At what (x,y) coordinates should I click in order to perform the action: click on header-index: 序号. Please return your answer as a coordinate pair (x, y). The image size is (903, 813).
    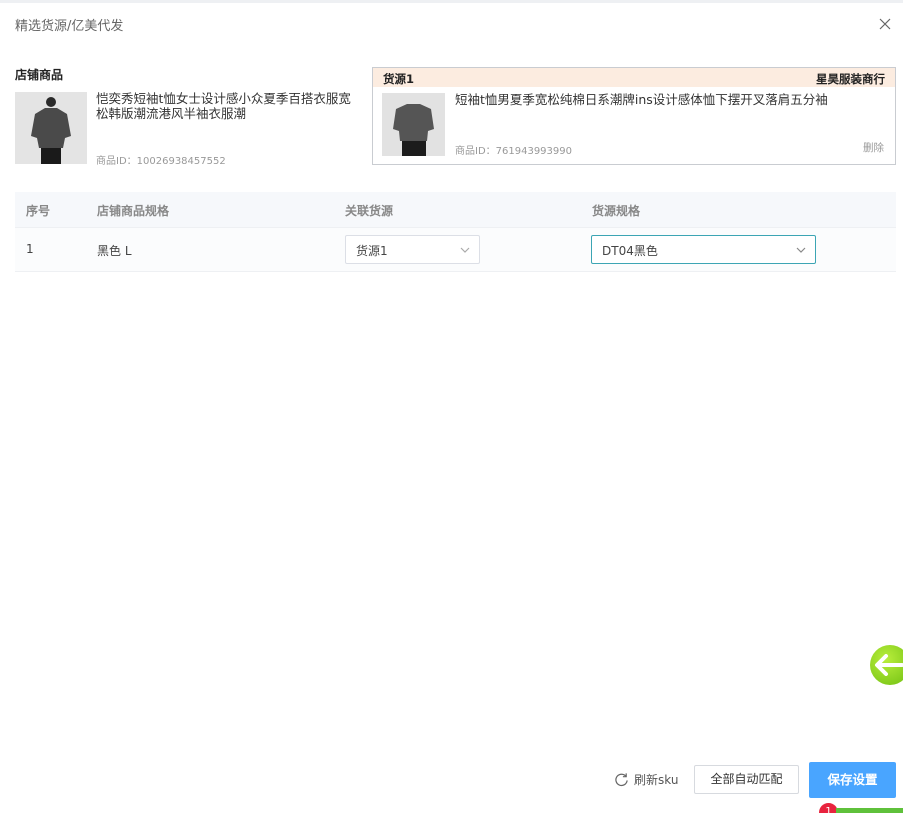
    Looking at the image, I should click on (38, 211).